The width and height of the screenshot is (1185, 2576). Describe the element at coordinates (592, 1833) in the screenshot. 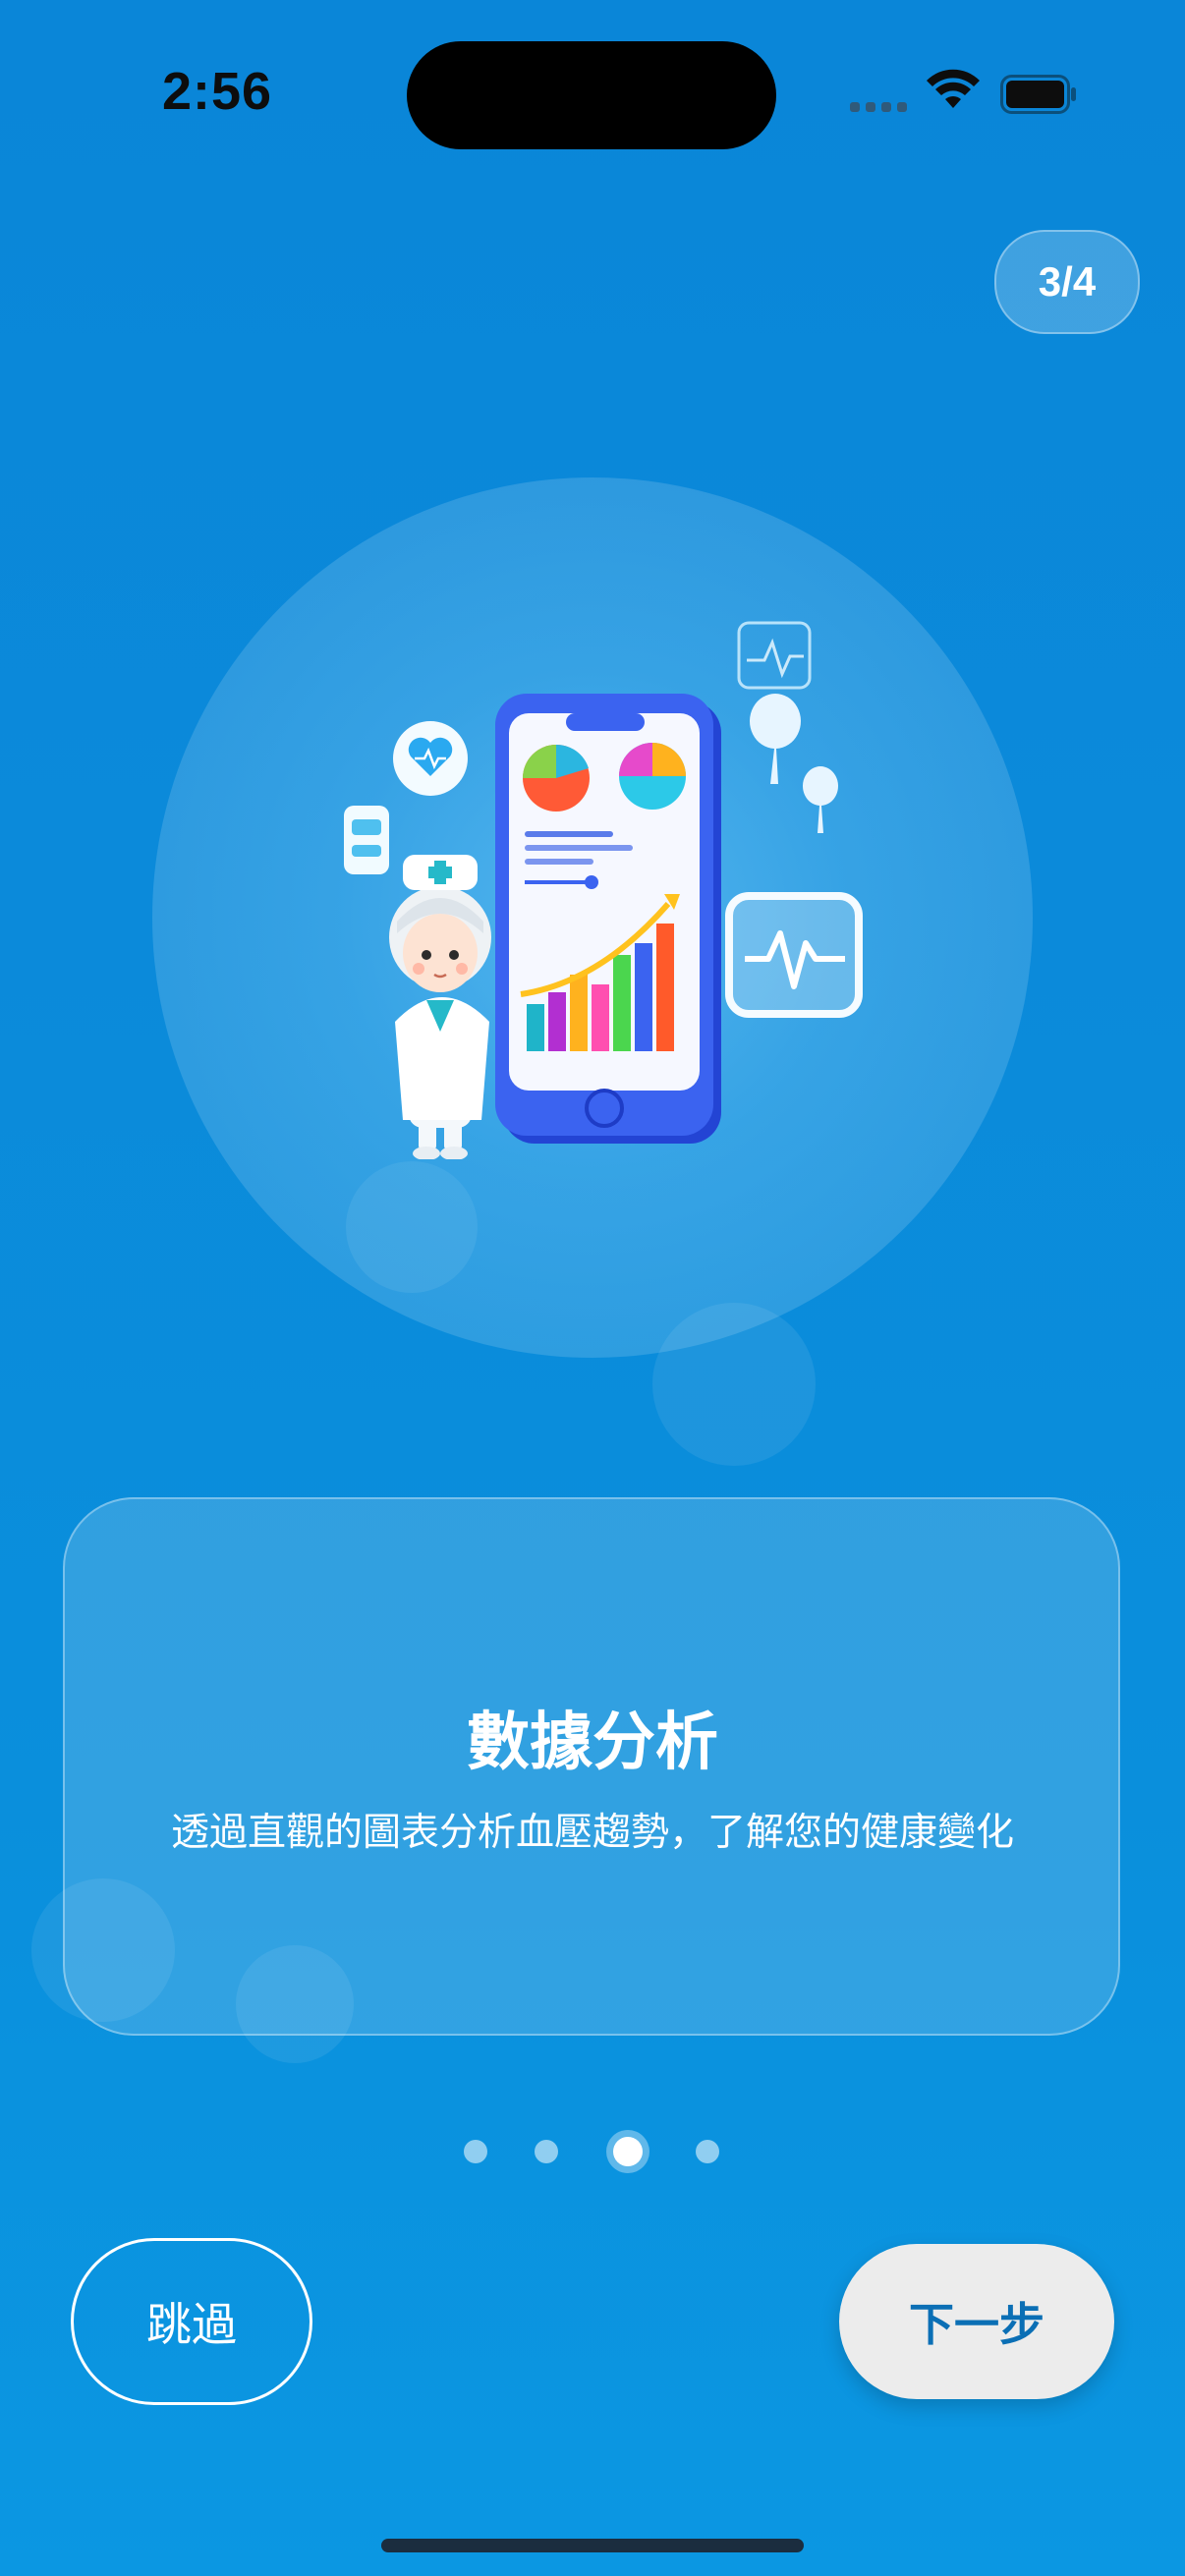

I see `onboarding-description: 透過直觀的圖表分析血壓趨勢，了解您的健康變化` at that location.